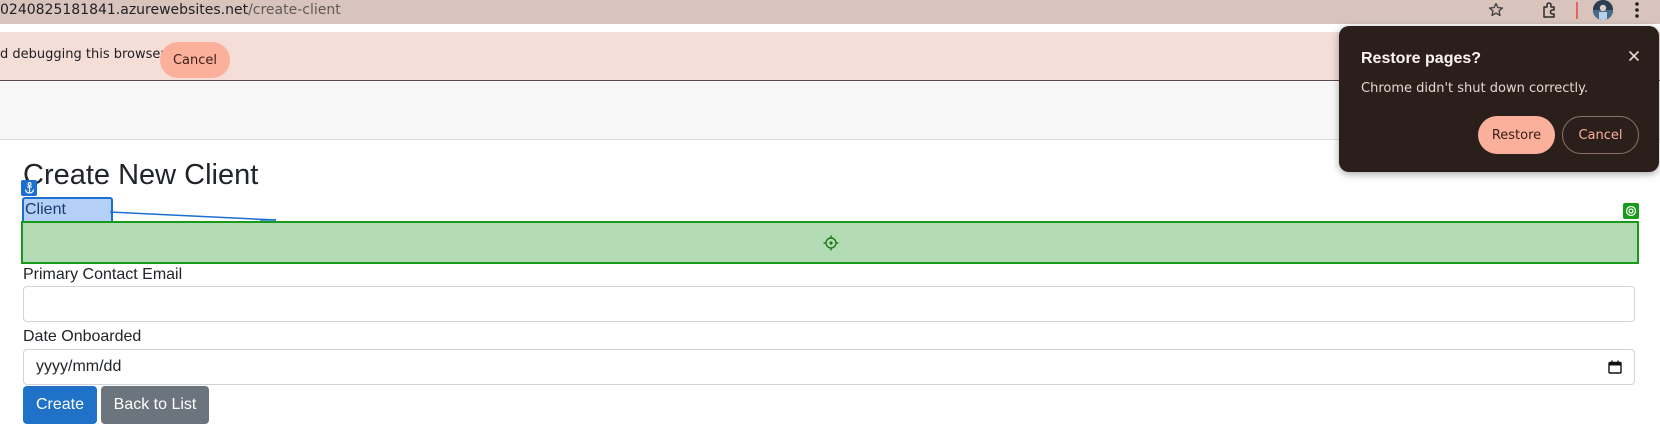 The height and width of the screenshot is (442, 1660). What do you see at coordinates (1516, 135) in the screenshot?
I see `restore-button: Restore` at bounding box center [1516, 135].